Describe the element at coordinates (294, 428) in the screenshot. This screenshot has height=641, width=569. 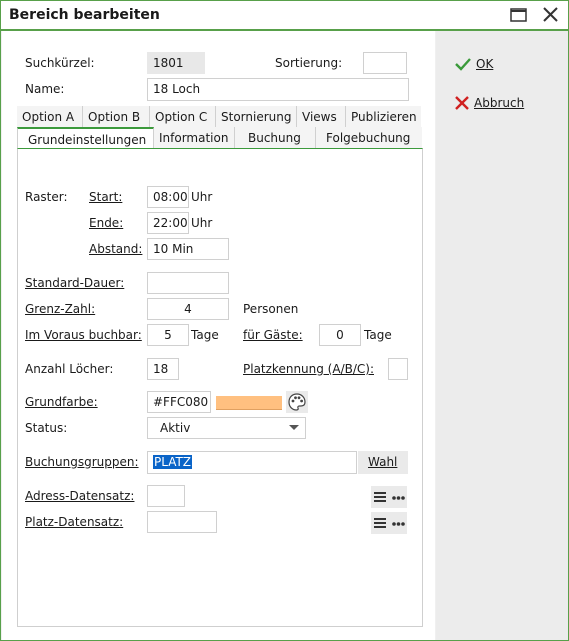
I see `chevron-down-icon` at that location.